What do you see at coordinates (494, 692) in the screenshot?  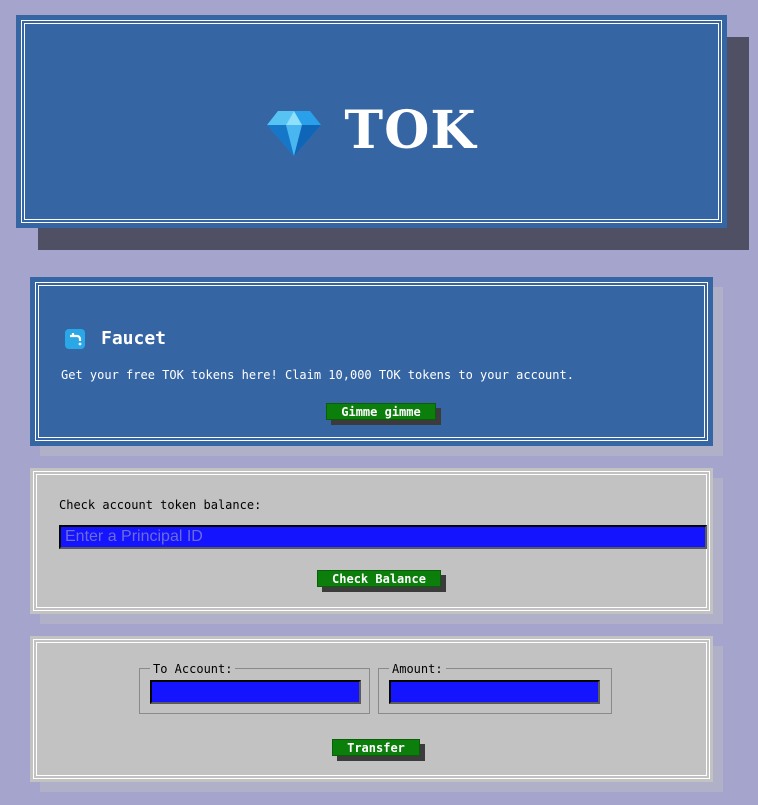 I see `amount-input` at bounding box center [494, 692].